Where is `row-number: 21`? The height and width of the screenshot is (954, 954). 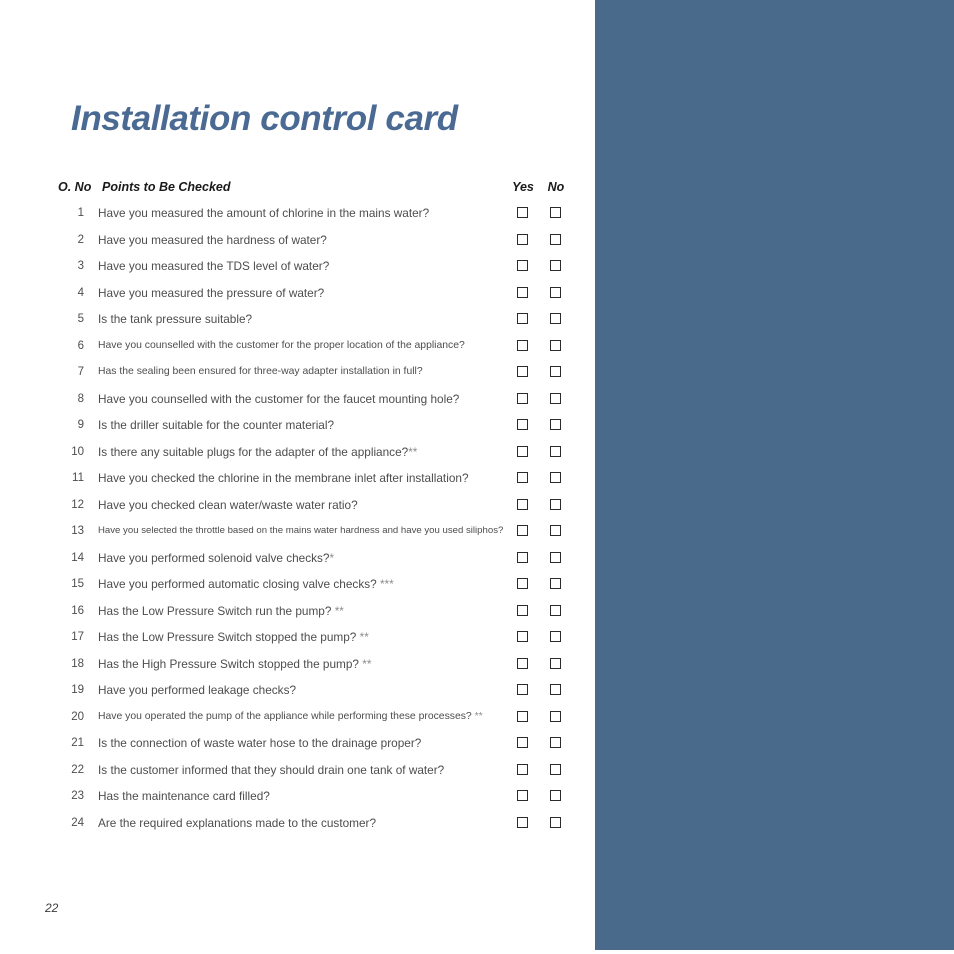 row-number: 21 is located at coordinates (77, 743).